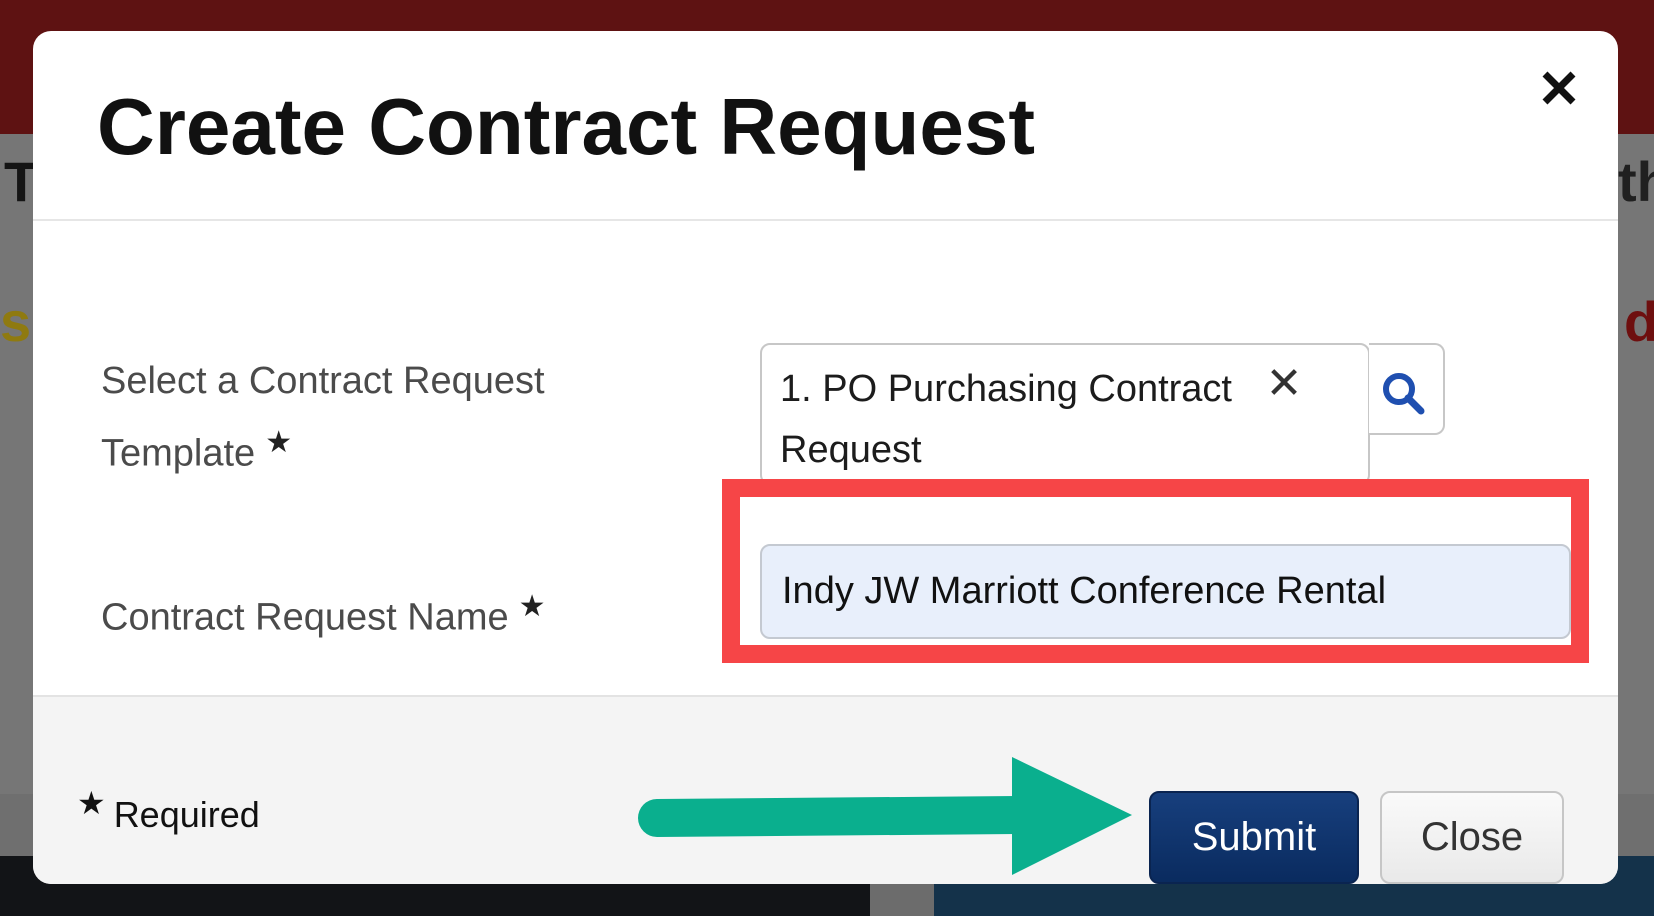 This screenshot has width=1654, height=916. I want to click on arrow-annotation-icon, so click(885, 816).